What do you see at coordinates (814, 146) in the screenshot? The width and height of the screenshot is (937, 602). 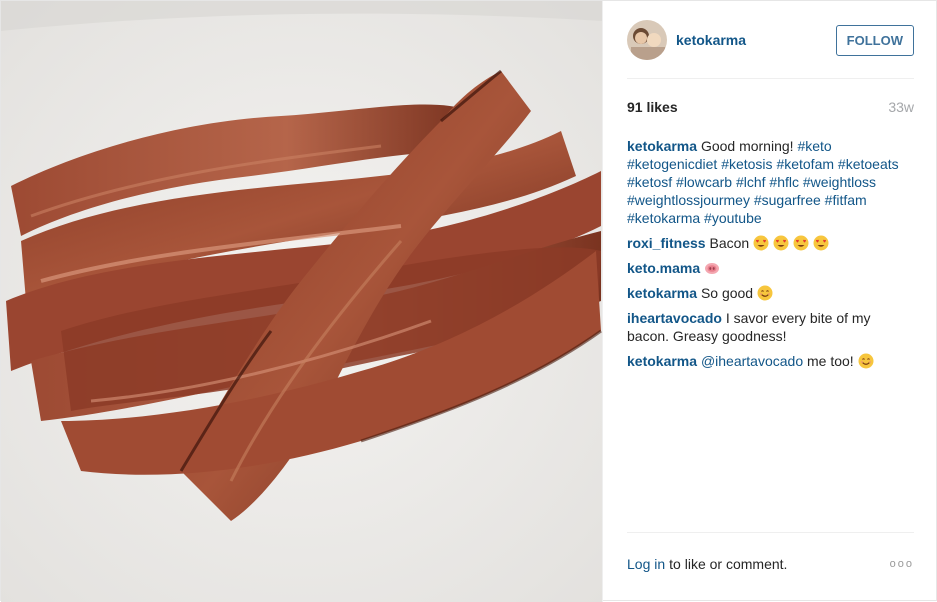 I see `hashtag: #keto` at bounding box center [814, 146].